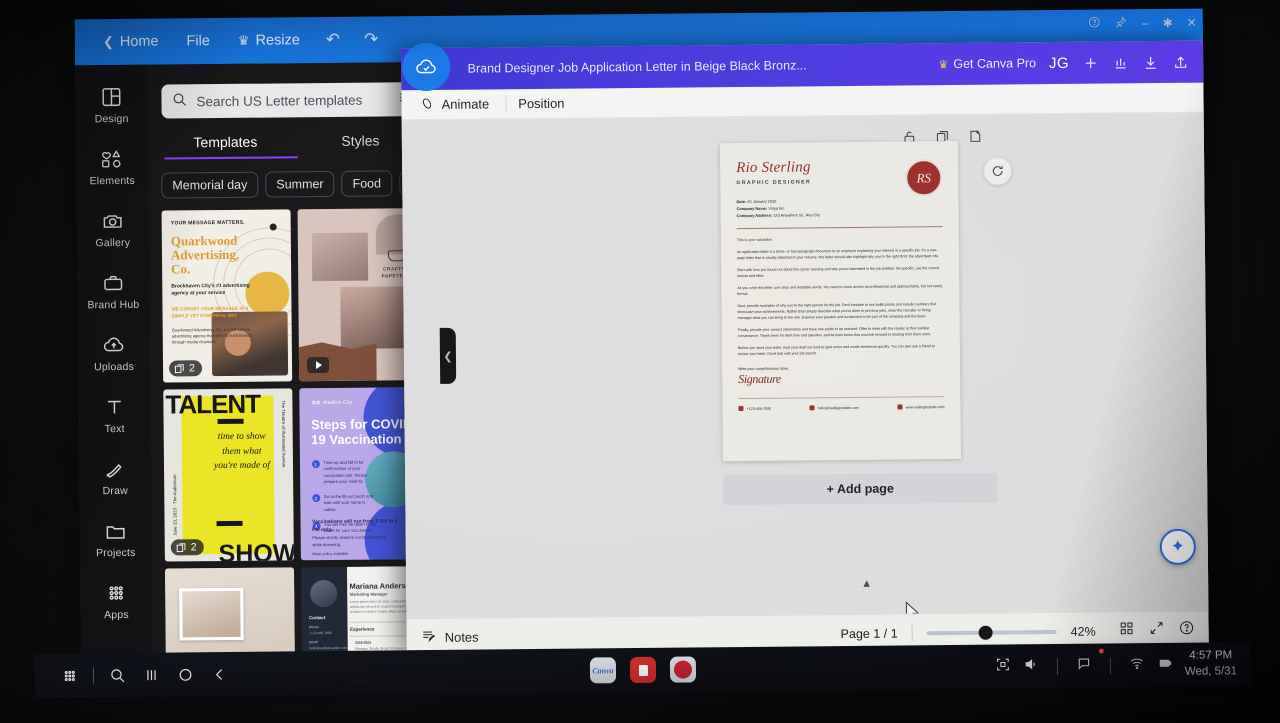 This screenshot has width=1280, height=723. Describe the element at coordinates (1150, 62) in the screenshot. I see `download-icon` at that location.